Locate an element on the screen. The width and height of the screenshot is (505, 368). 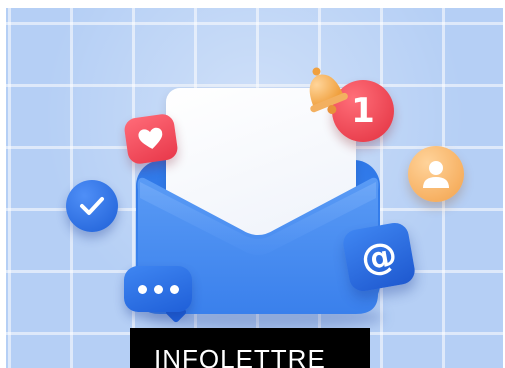
checkmark-icon is located at coordinates (92, 206).